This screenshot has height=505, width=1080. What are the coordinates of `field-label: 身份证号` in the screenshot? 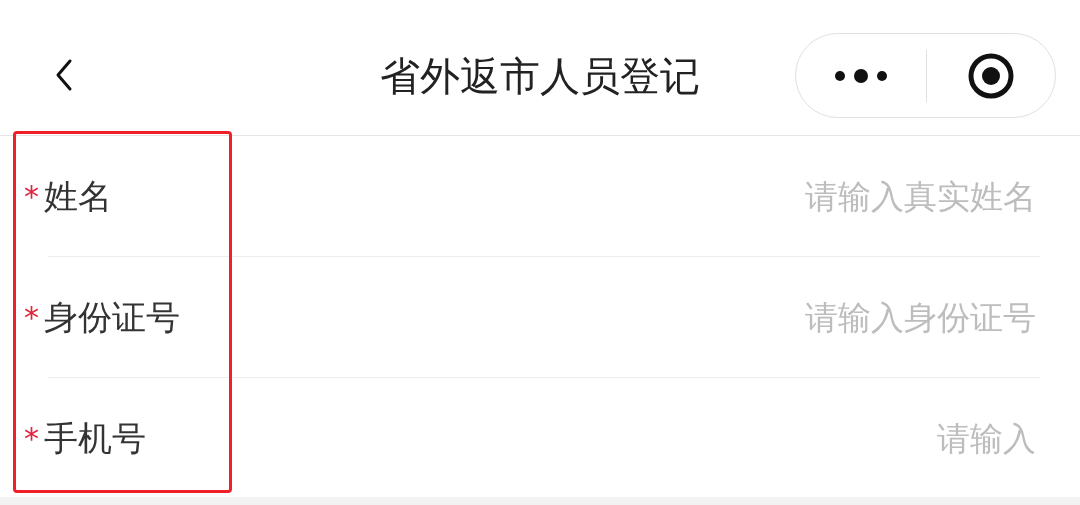 It's located at (112, 317).